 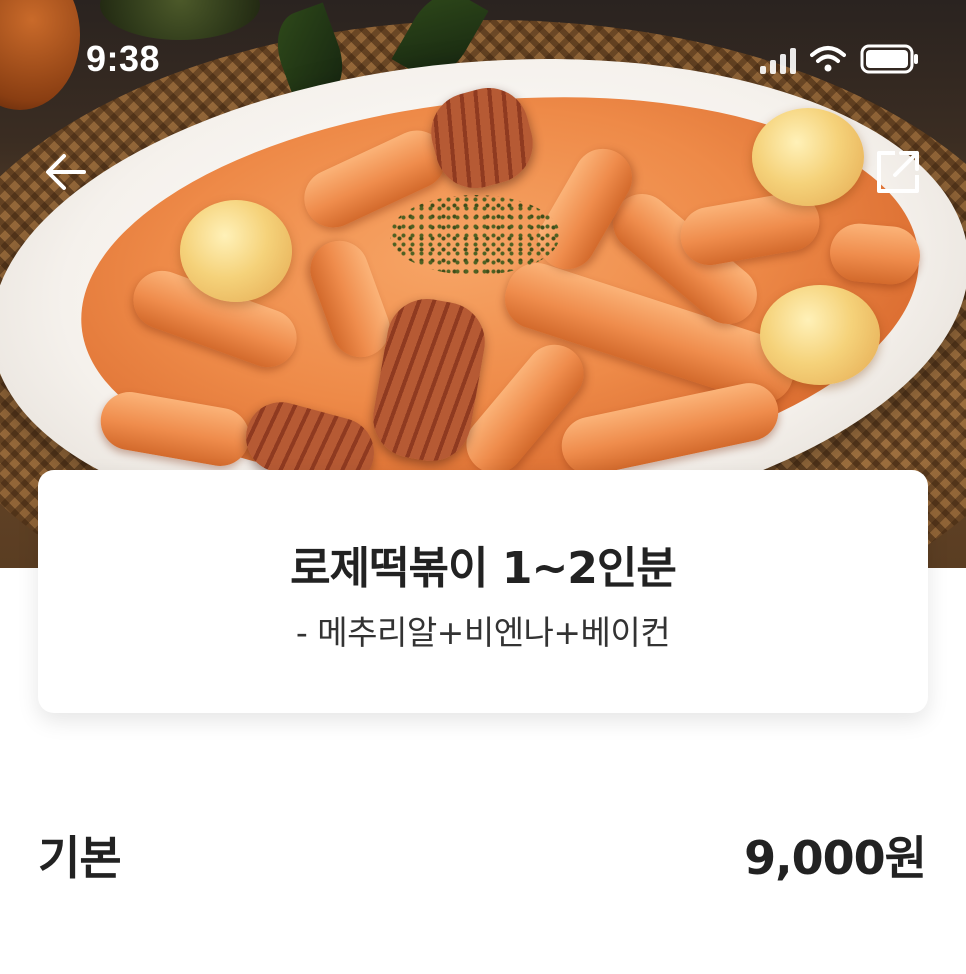 I want to click on status-time: 9:38, so click(x=123, y=58).